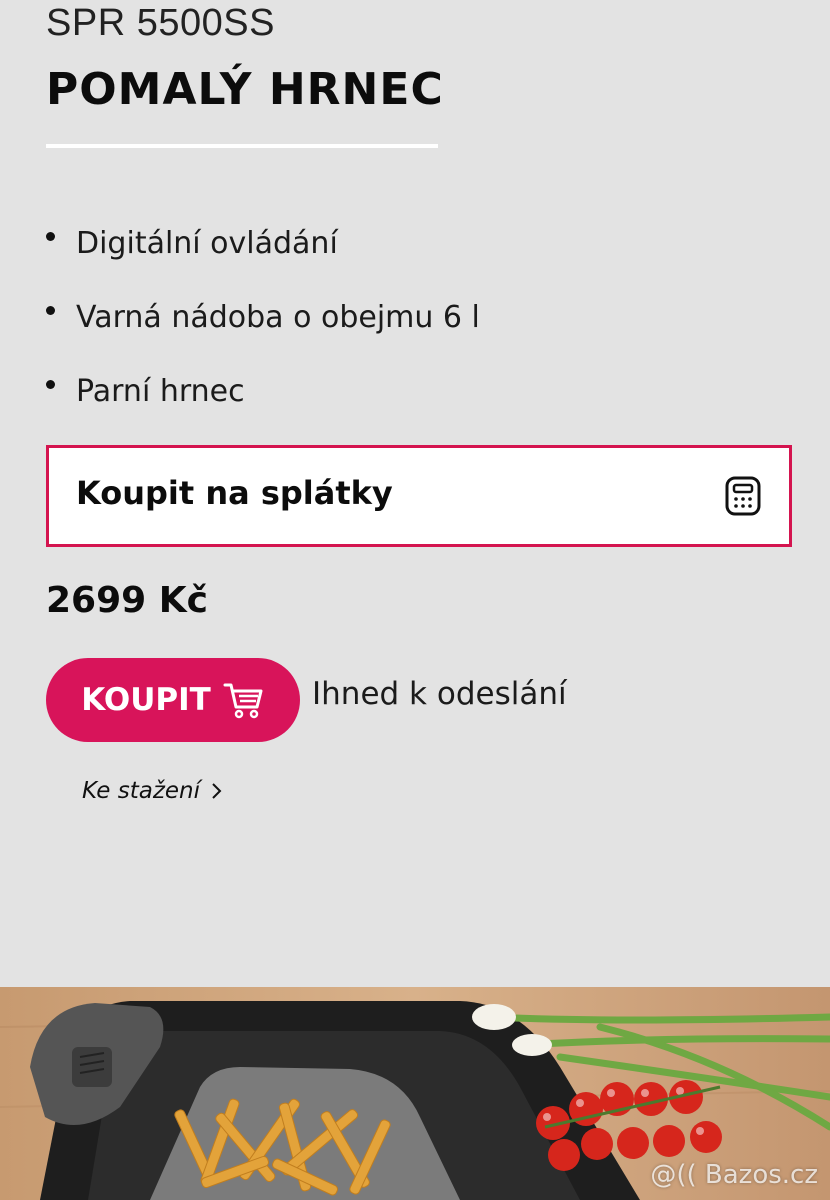 This screenshot has width=830, height=1200. What do you see at coordinates (245, 89) in the screenshot?
I see `product-title: POMALÝ HRNEC` at bounding box center [245, 89].